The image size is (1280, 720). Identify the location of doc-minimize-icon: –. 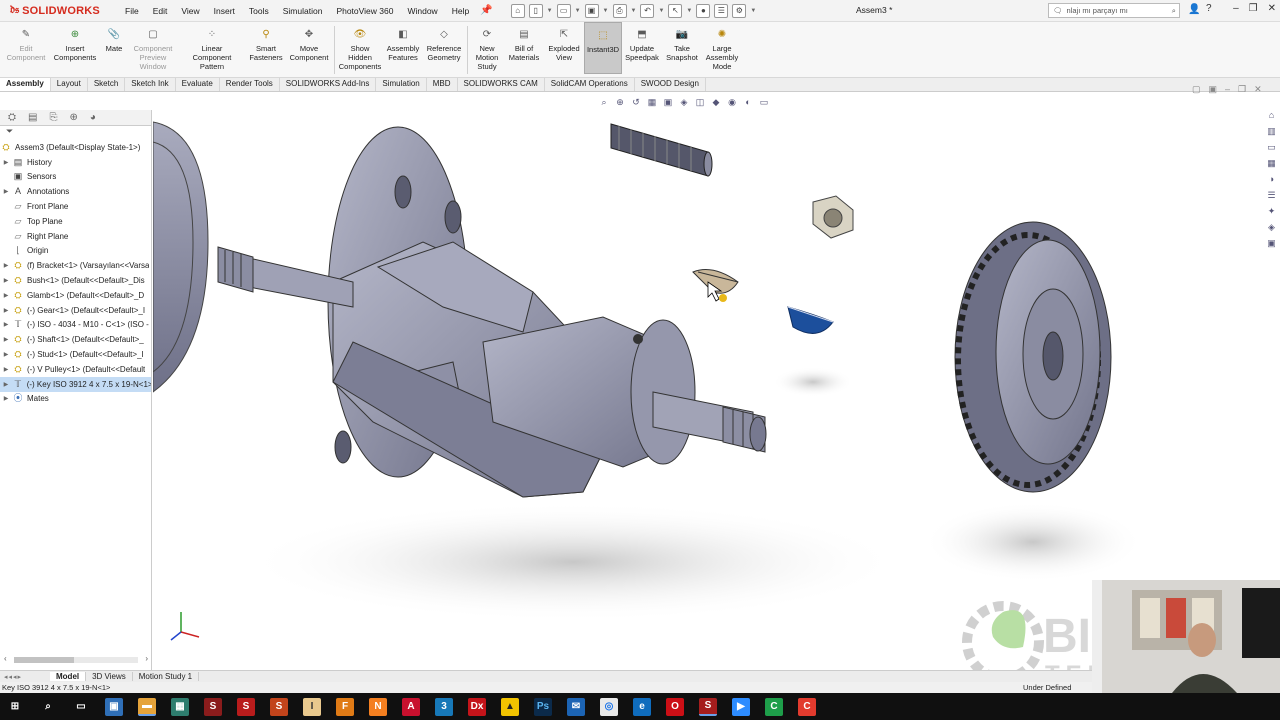
(1227, 89).